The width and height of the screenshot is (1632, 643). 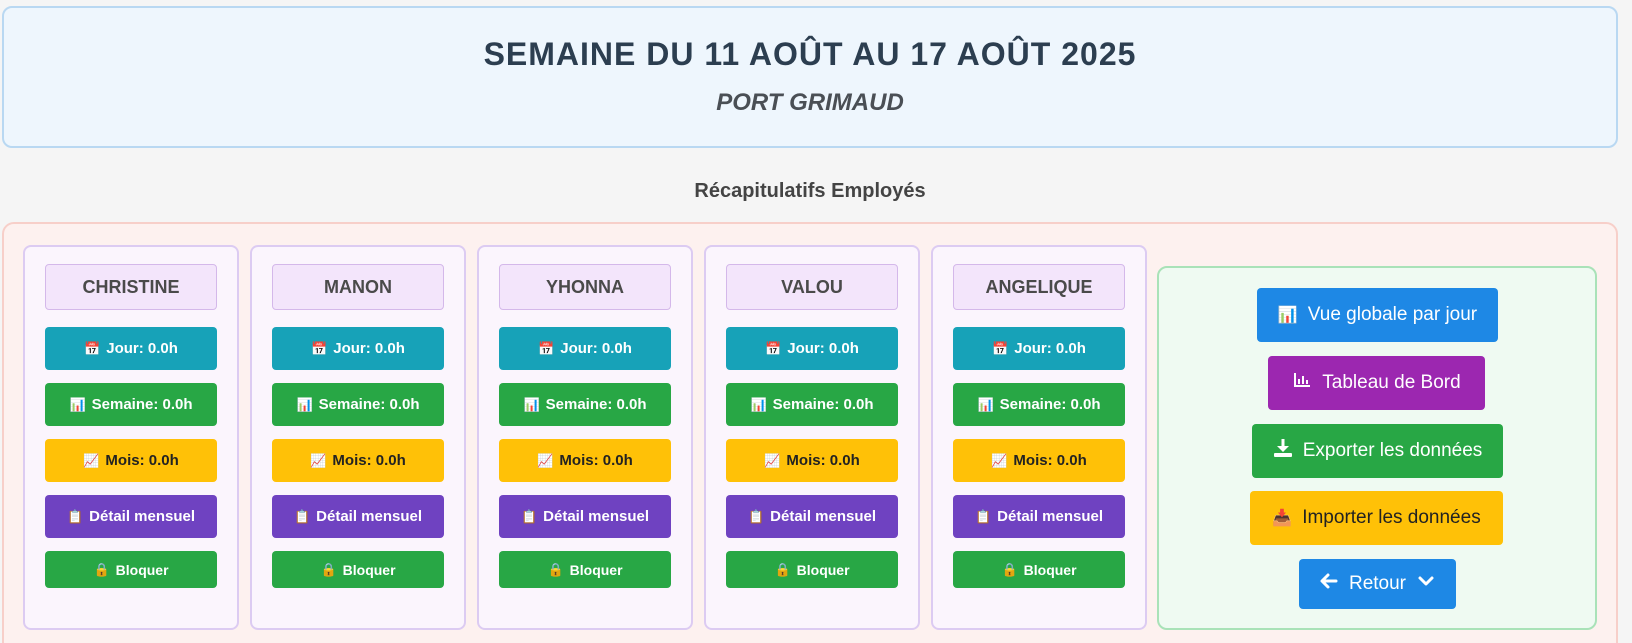 What do you see at coordinates (1392, 314) in the screenshot?
I see `vue-globale-label: Vue globale par jour` at bounding box center [1392, 314].